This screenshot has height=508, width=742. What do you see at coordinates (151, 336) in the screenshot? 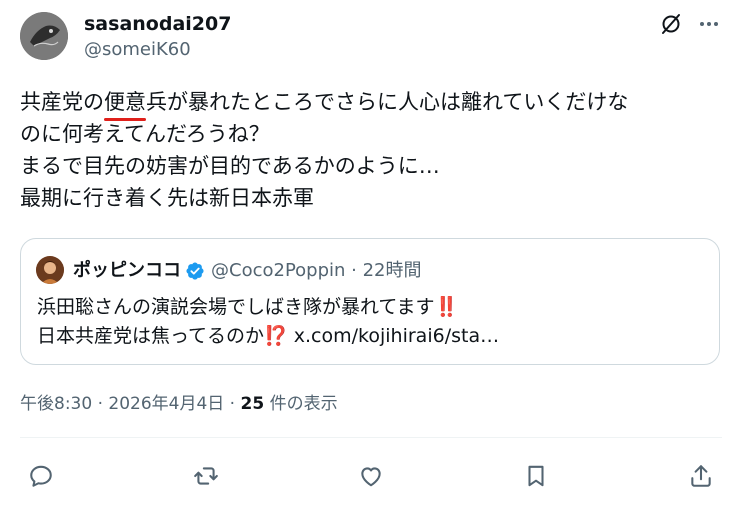
I see `quote-line-2-text: 日本共産党は焦ってるのか` at bounding box center [151, 336].